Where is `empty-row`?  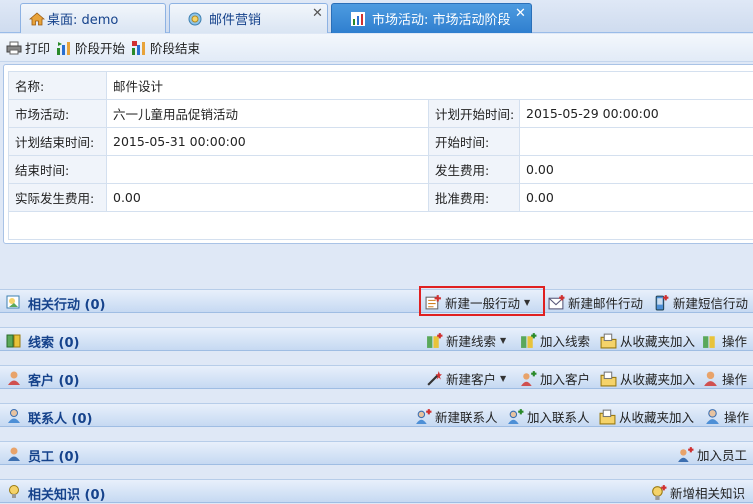 empty-row is located at coordinates (380, 225).